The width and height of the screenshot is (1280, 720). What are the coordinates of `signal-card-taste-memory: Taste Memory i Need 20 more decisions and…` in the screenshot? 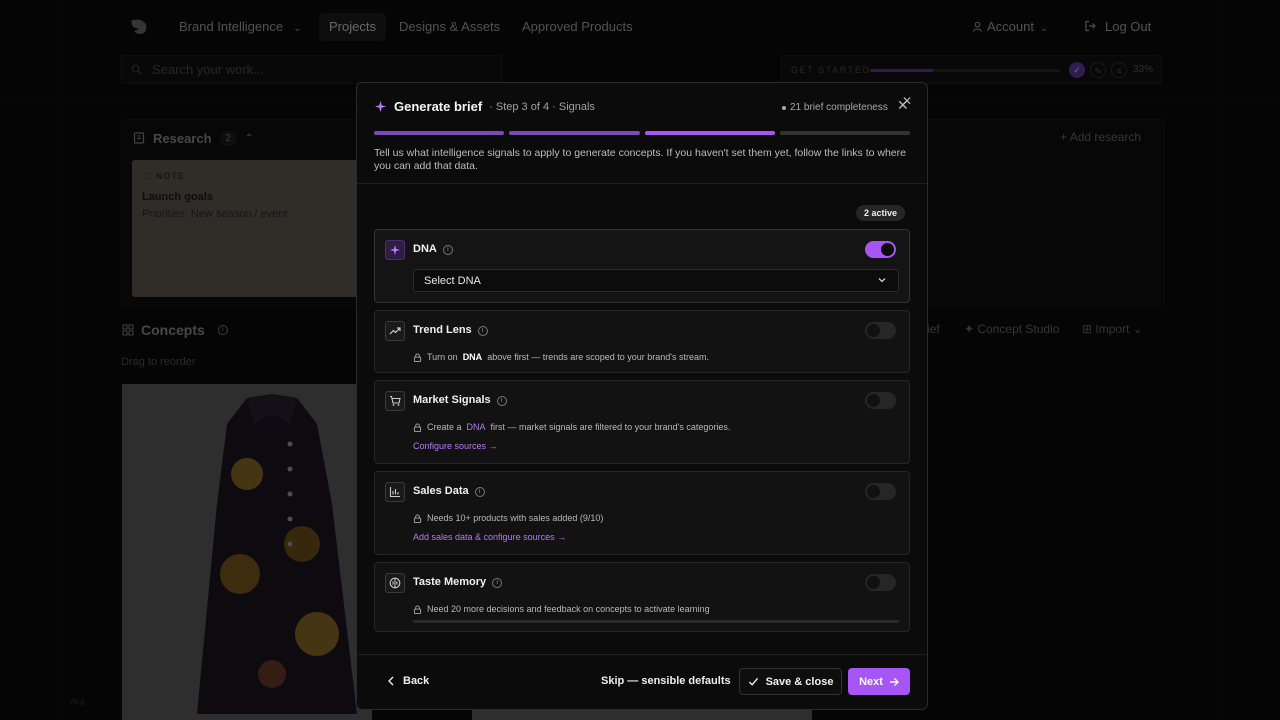 It's located at (642, 597).